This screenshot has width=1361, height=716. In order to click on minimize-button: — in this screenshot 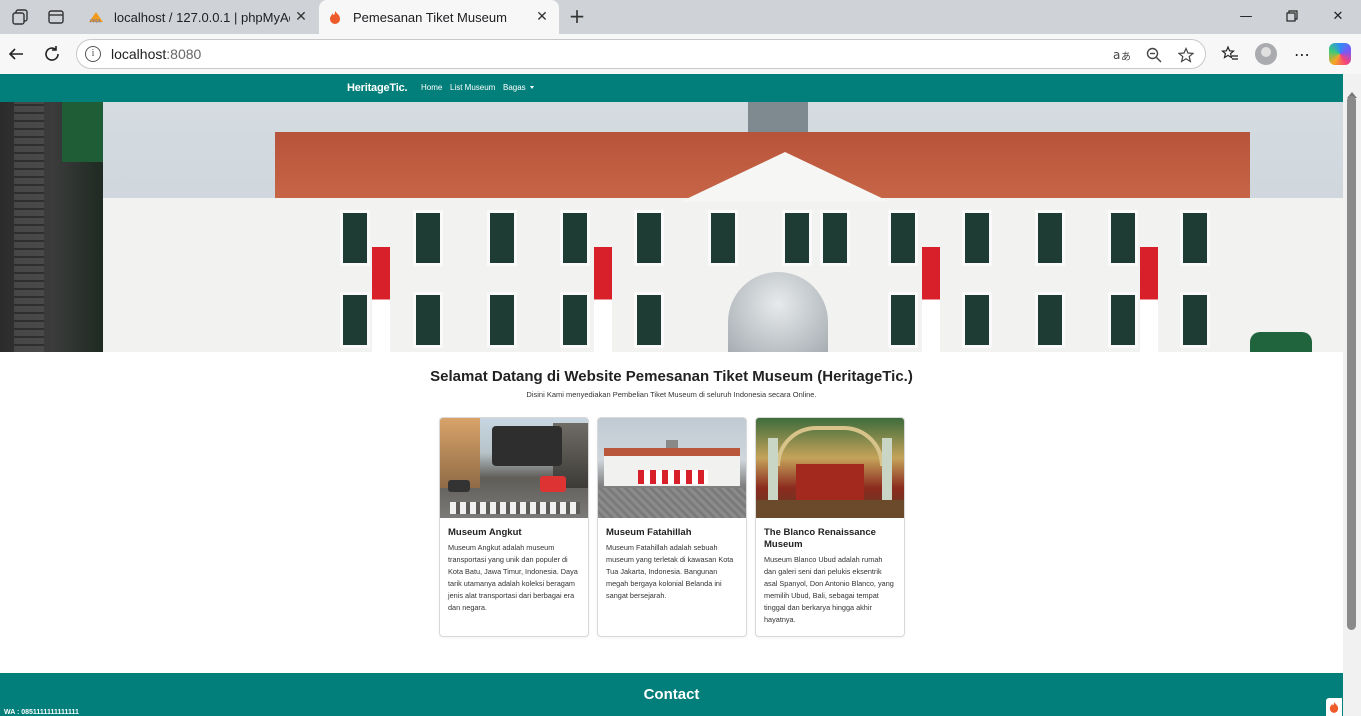, I will do `click(1246, 16)`.